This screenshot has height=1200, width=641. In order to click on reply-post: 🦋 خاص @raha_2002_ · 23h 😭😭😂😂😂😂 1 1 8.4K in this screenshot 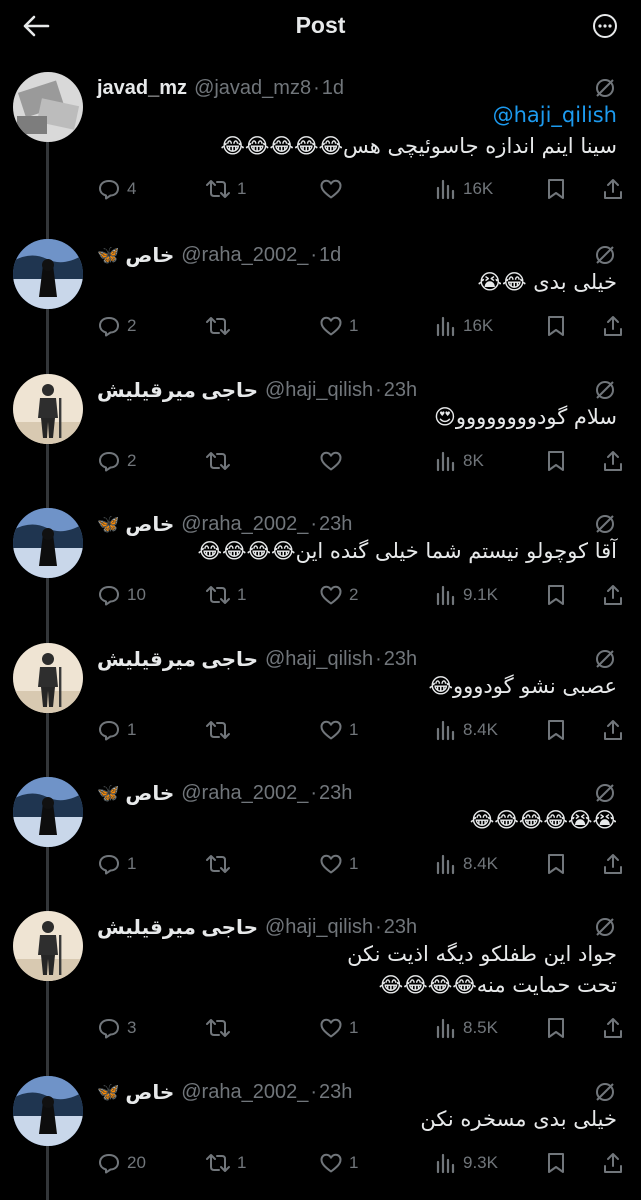, I will do `click(320, 837)`.